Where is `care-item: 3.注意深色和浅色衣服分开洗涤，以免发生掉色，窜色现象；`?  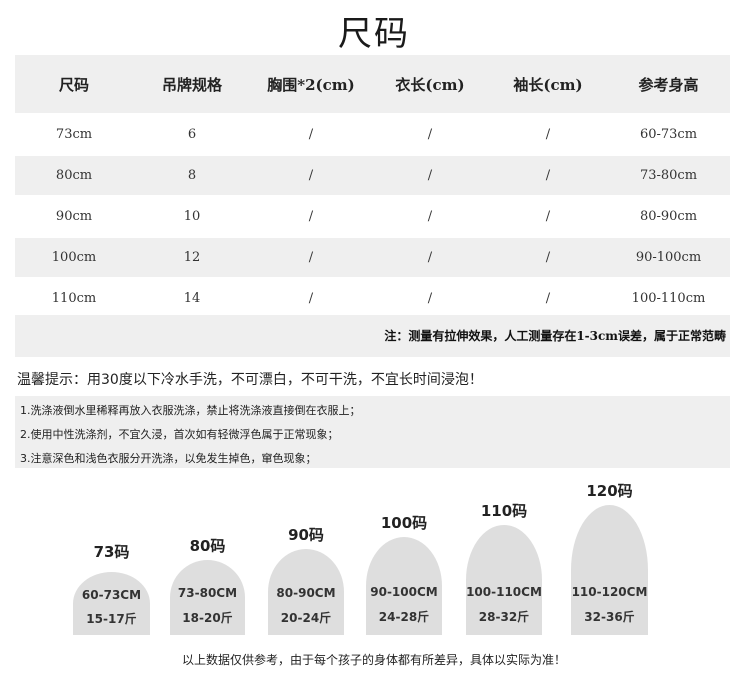 care-item: 3.注意深色和浅色衣服分开洗涤，以免发生掉色，窜色现象； is located at coordinates (168, 458).